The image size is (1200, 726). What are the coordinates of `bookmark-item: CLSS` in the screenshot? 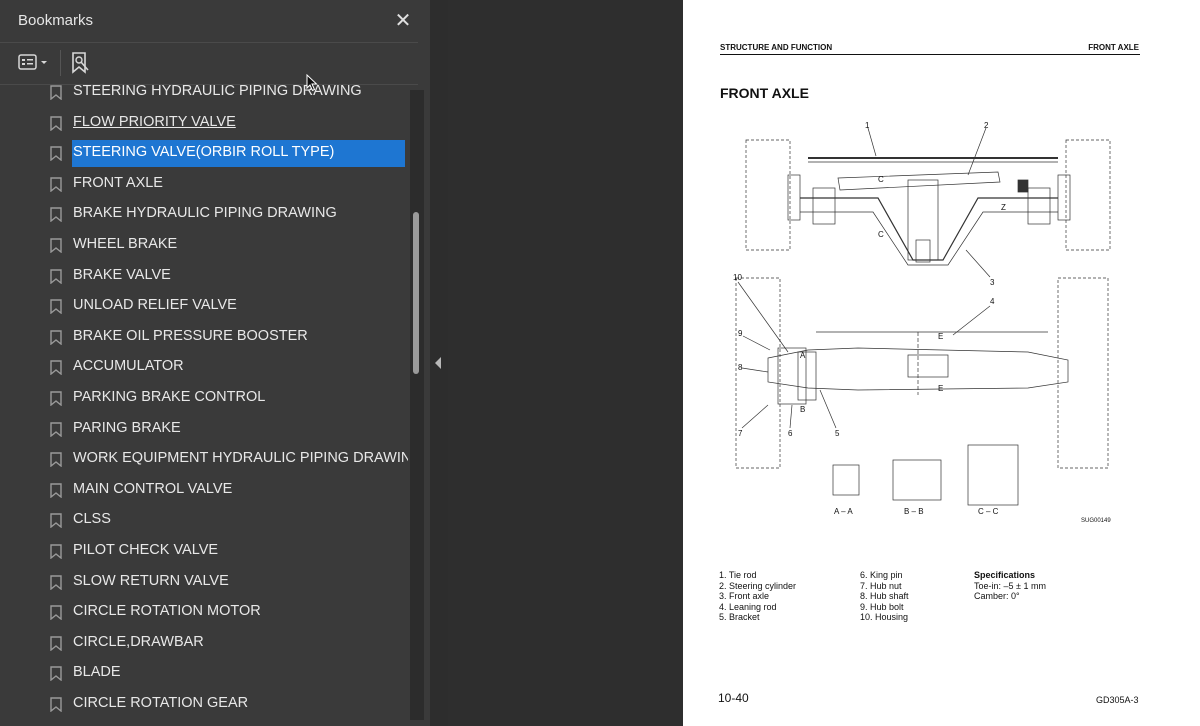 It's located at (204, 520).